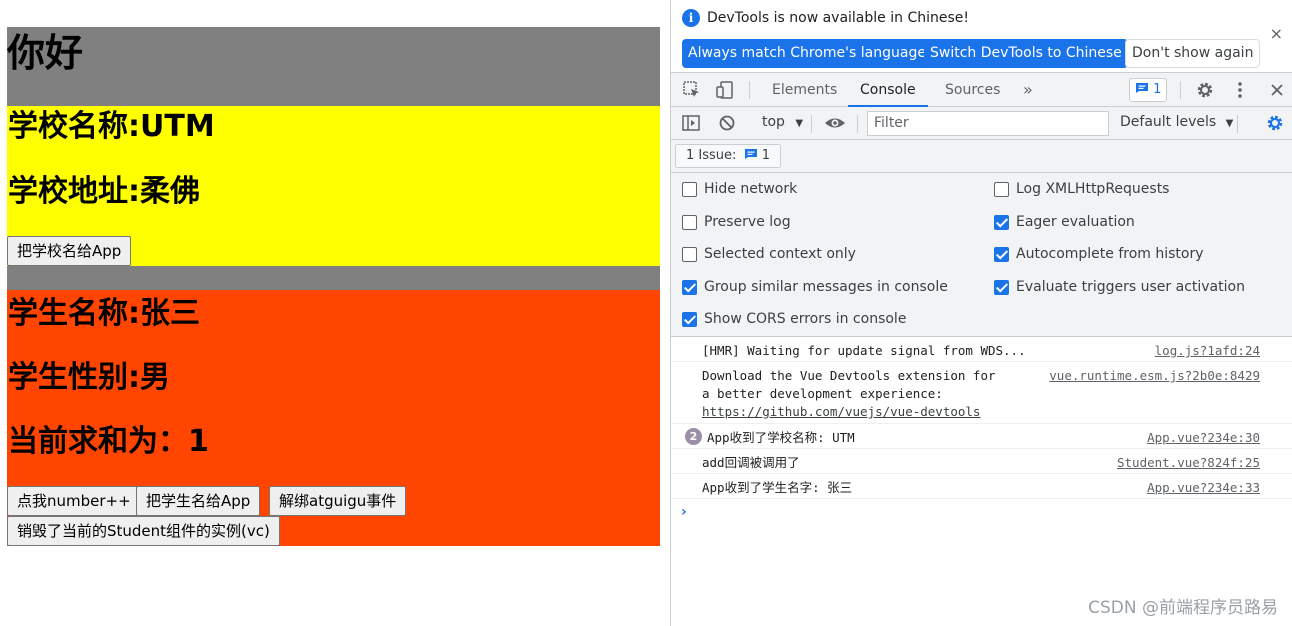 The image size is (1292, 626). Describe the element at coordinates (988, 123) in the screenshot. I see `filter-input: Filter` at that location.